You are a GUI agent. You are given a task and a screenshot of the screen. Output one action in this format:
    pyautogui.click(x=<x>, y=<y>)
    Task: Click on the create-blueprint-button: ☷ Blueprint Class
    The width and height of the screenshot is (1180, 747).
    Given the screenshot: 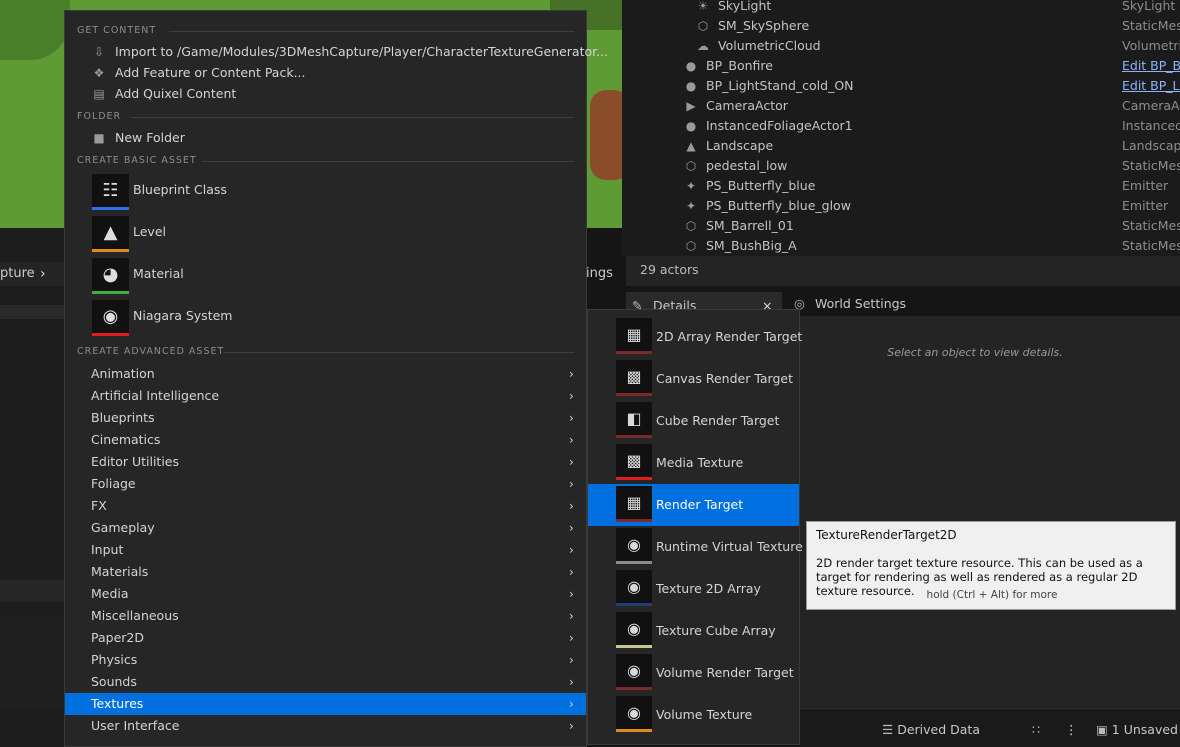 What is the action you would take?
    pyautogui.click(x=325, y=192)
    